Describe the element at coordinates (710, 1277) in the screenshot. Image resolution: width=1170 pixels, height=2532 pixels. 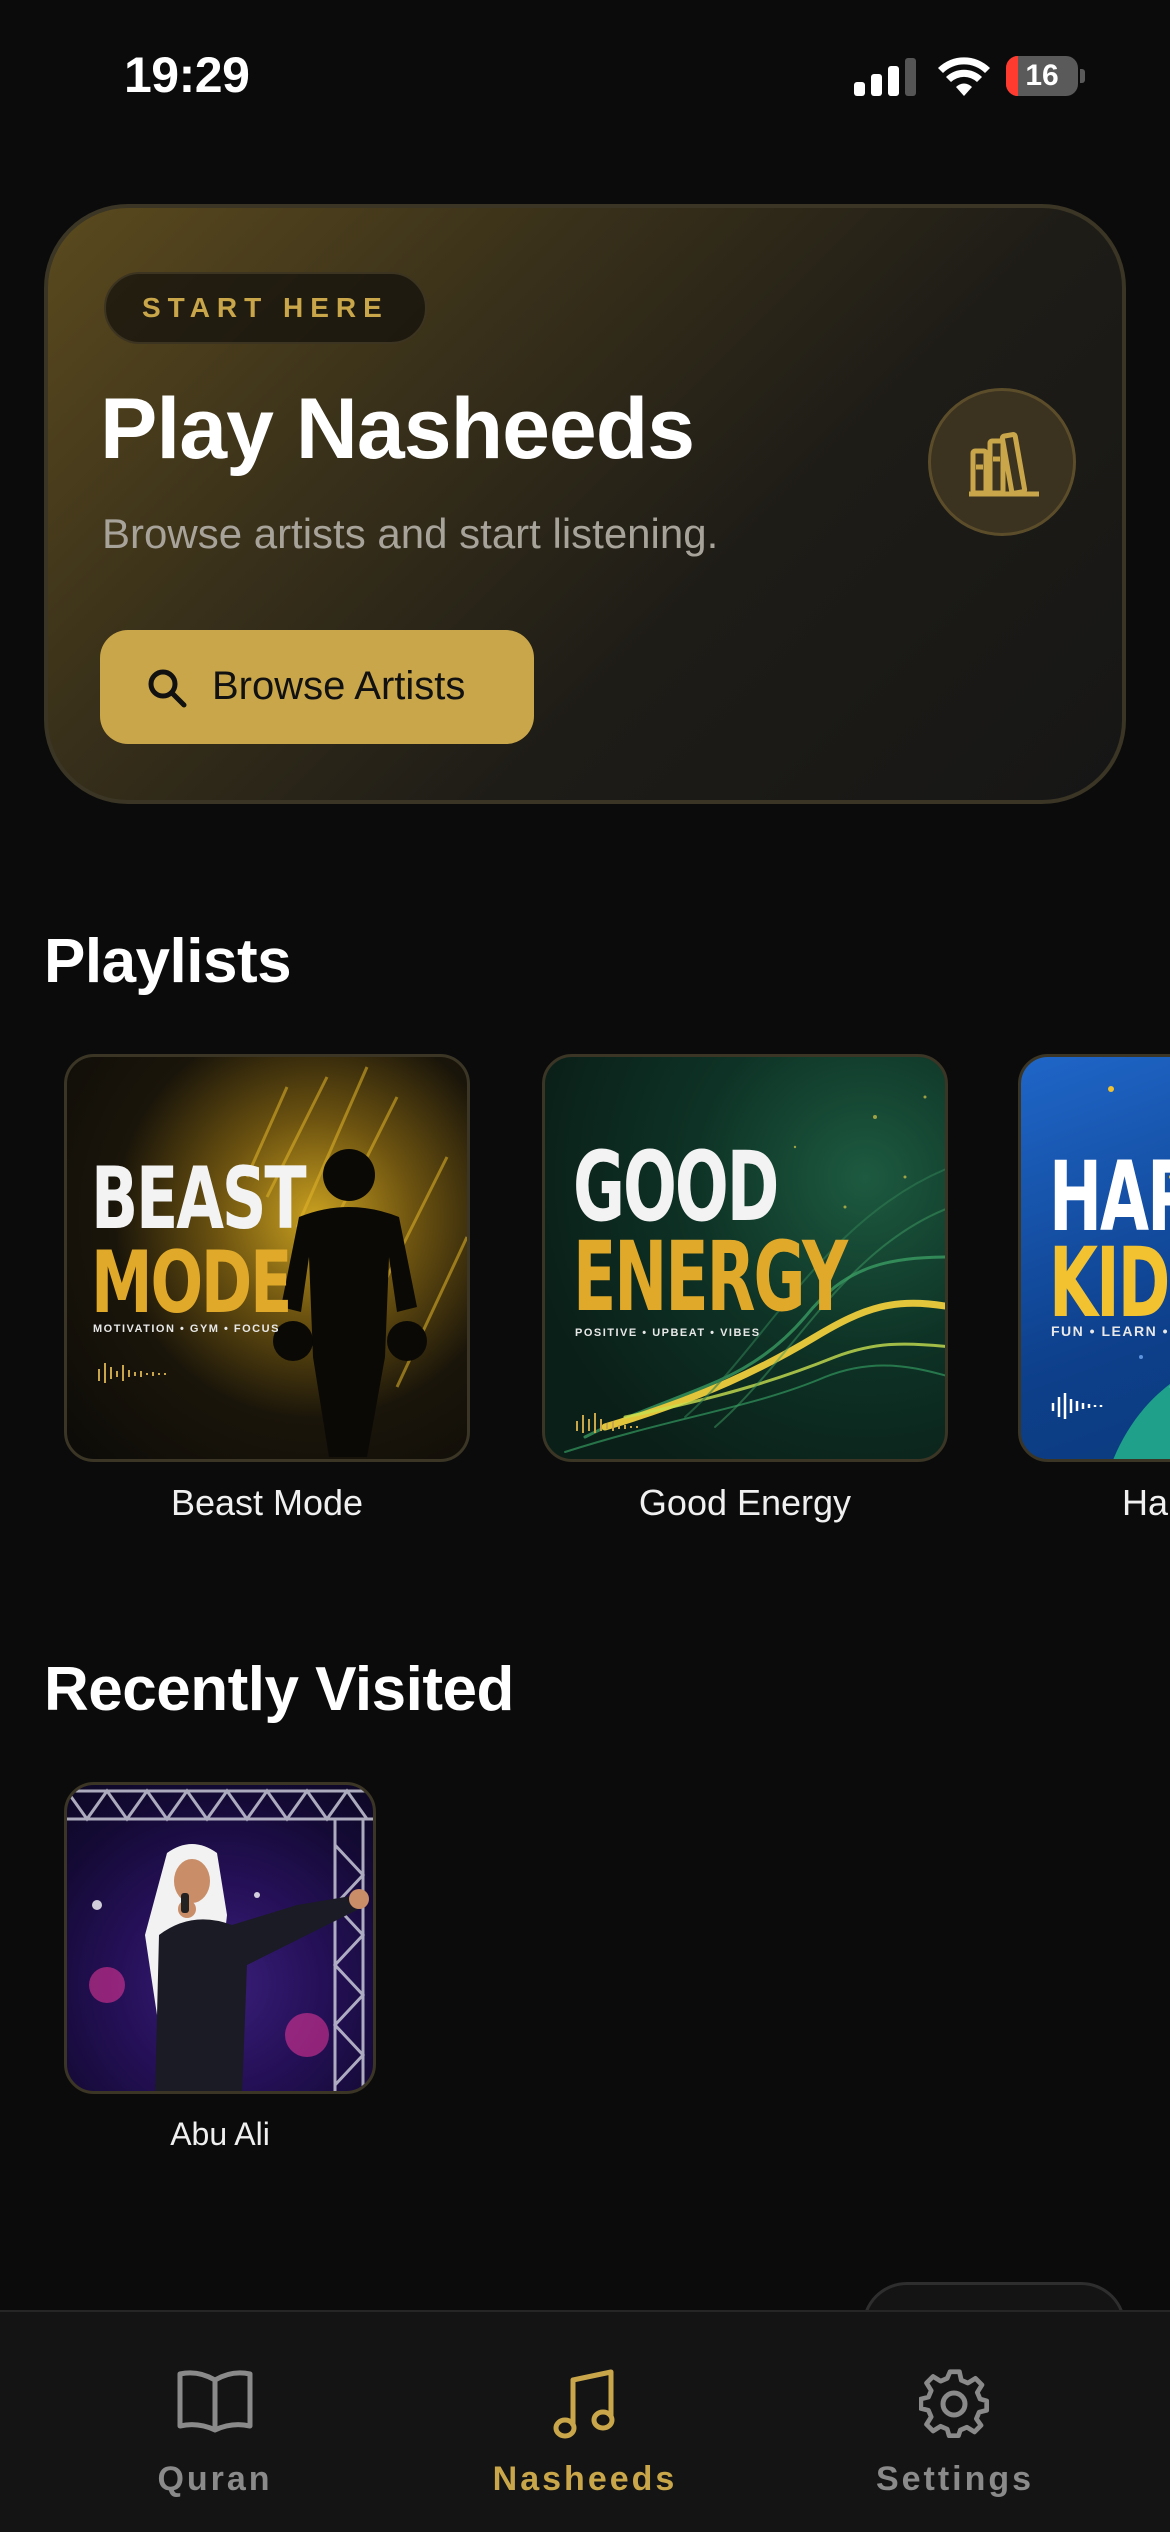
I see `good-energy-cover-line2: ENERGY` at that location.